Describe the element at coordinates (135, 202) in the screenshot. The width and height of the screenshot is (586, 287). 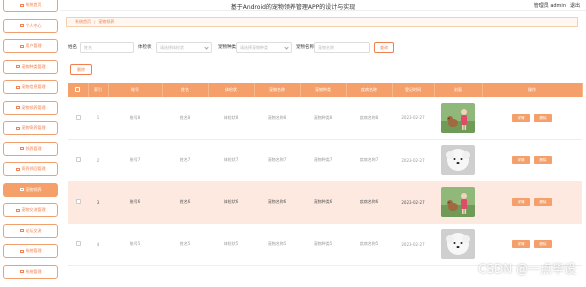
I see `cell-account: 账号6` at that location.